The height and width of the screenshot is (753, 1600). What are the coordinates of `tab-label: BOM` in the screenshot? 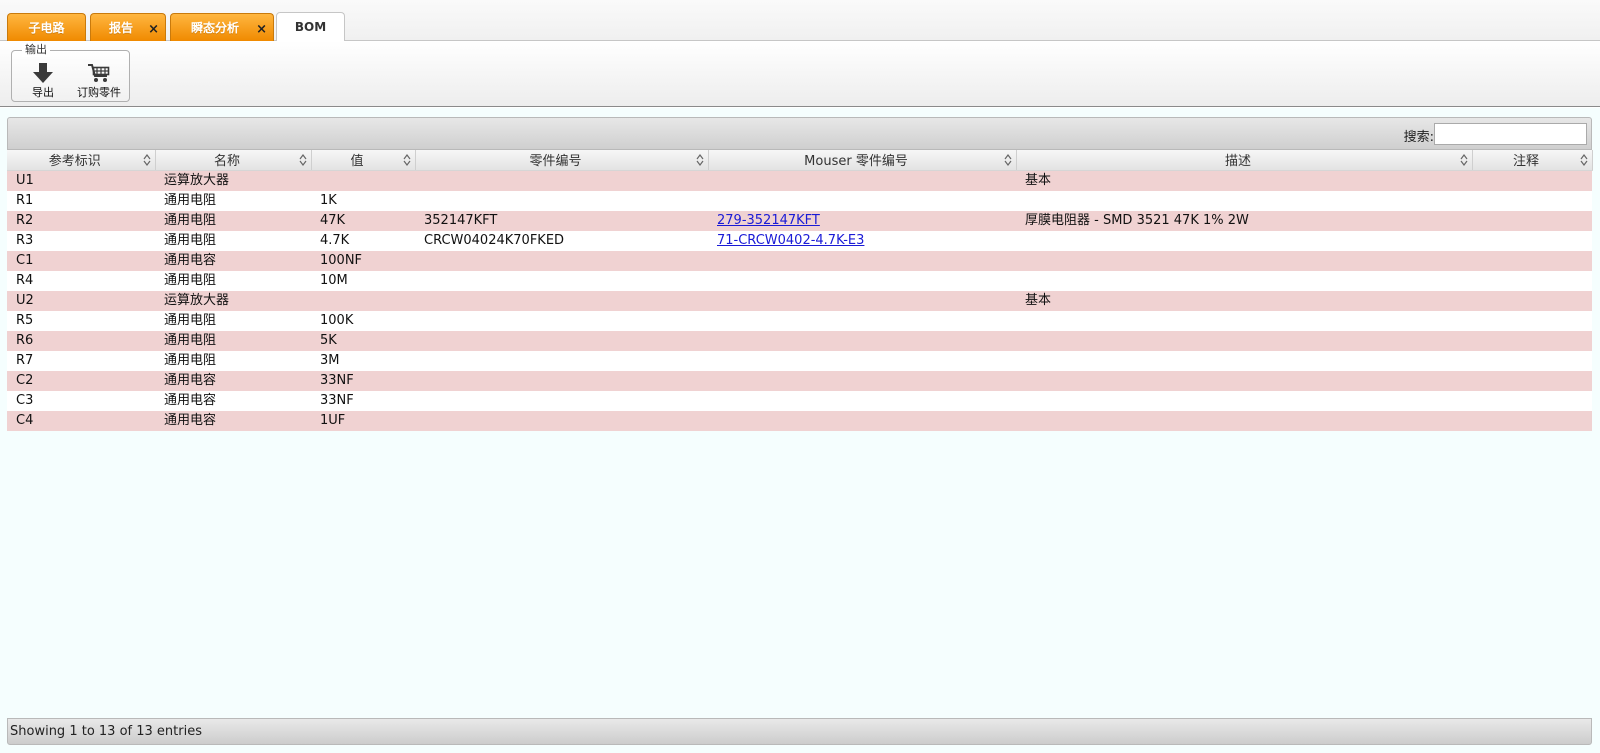 It's located at (310, 27).